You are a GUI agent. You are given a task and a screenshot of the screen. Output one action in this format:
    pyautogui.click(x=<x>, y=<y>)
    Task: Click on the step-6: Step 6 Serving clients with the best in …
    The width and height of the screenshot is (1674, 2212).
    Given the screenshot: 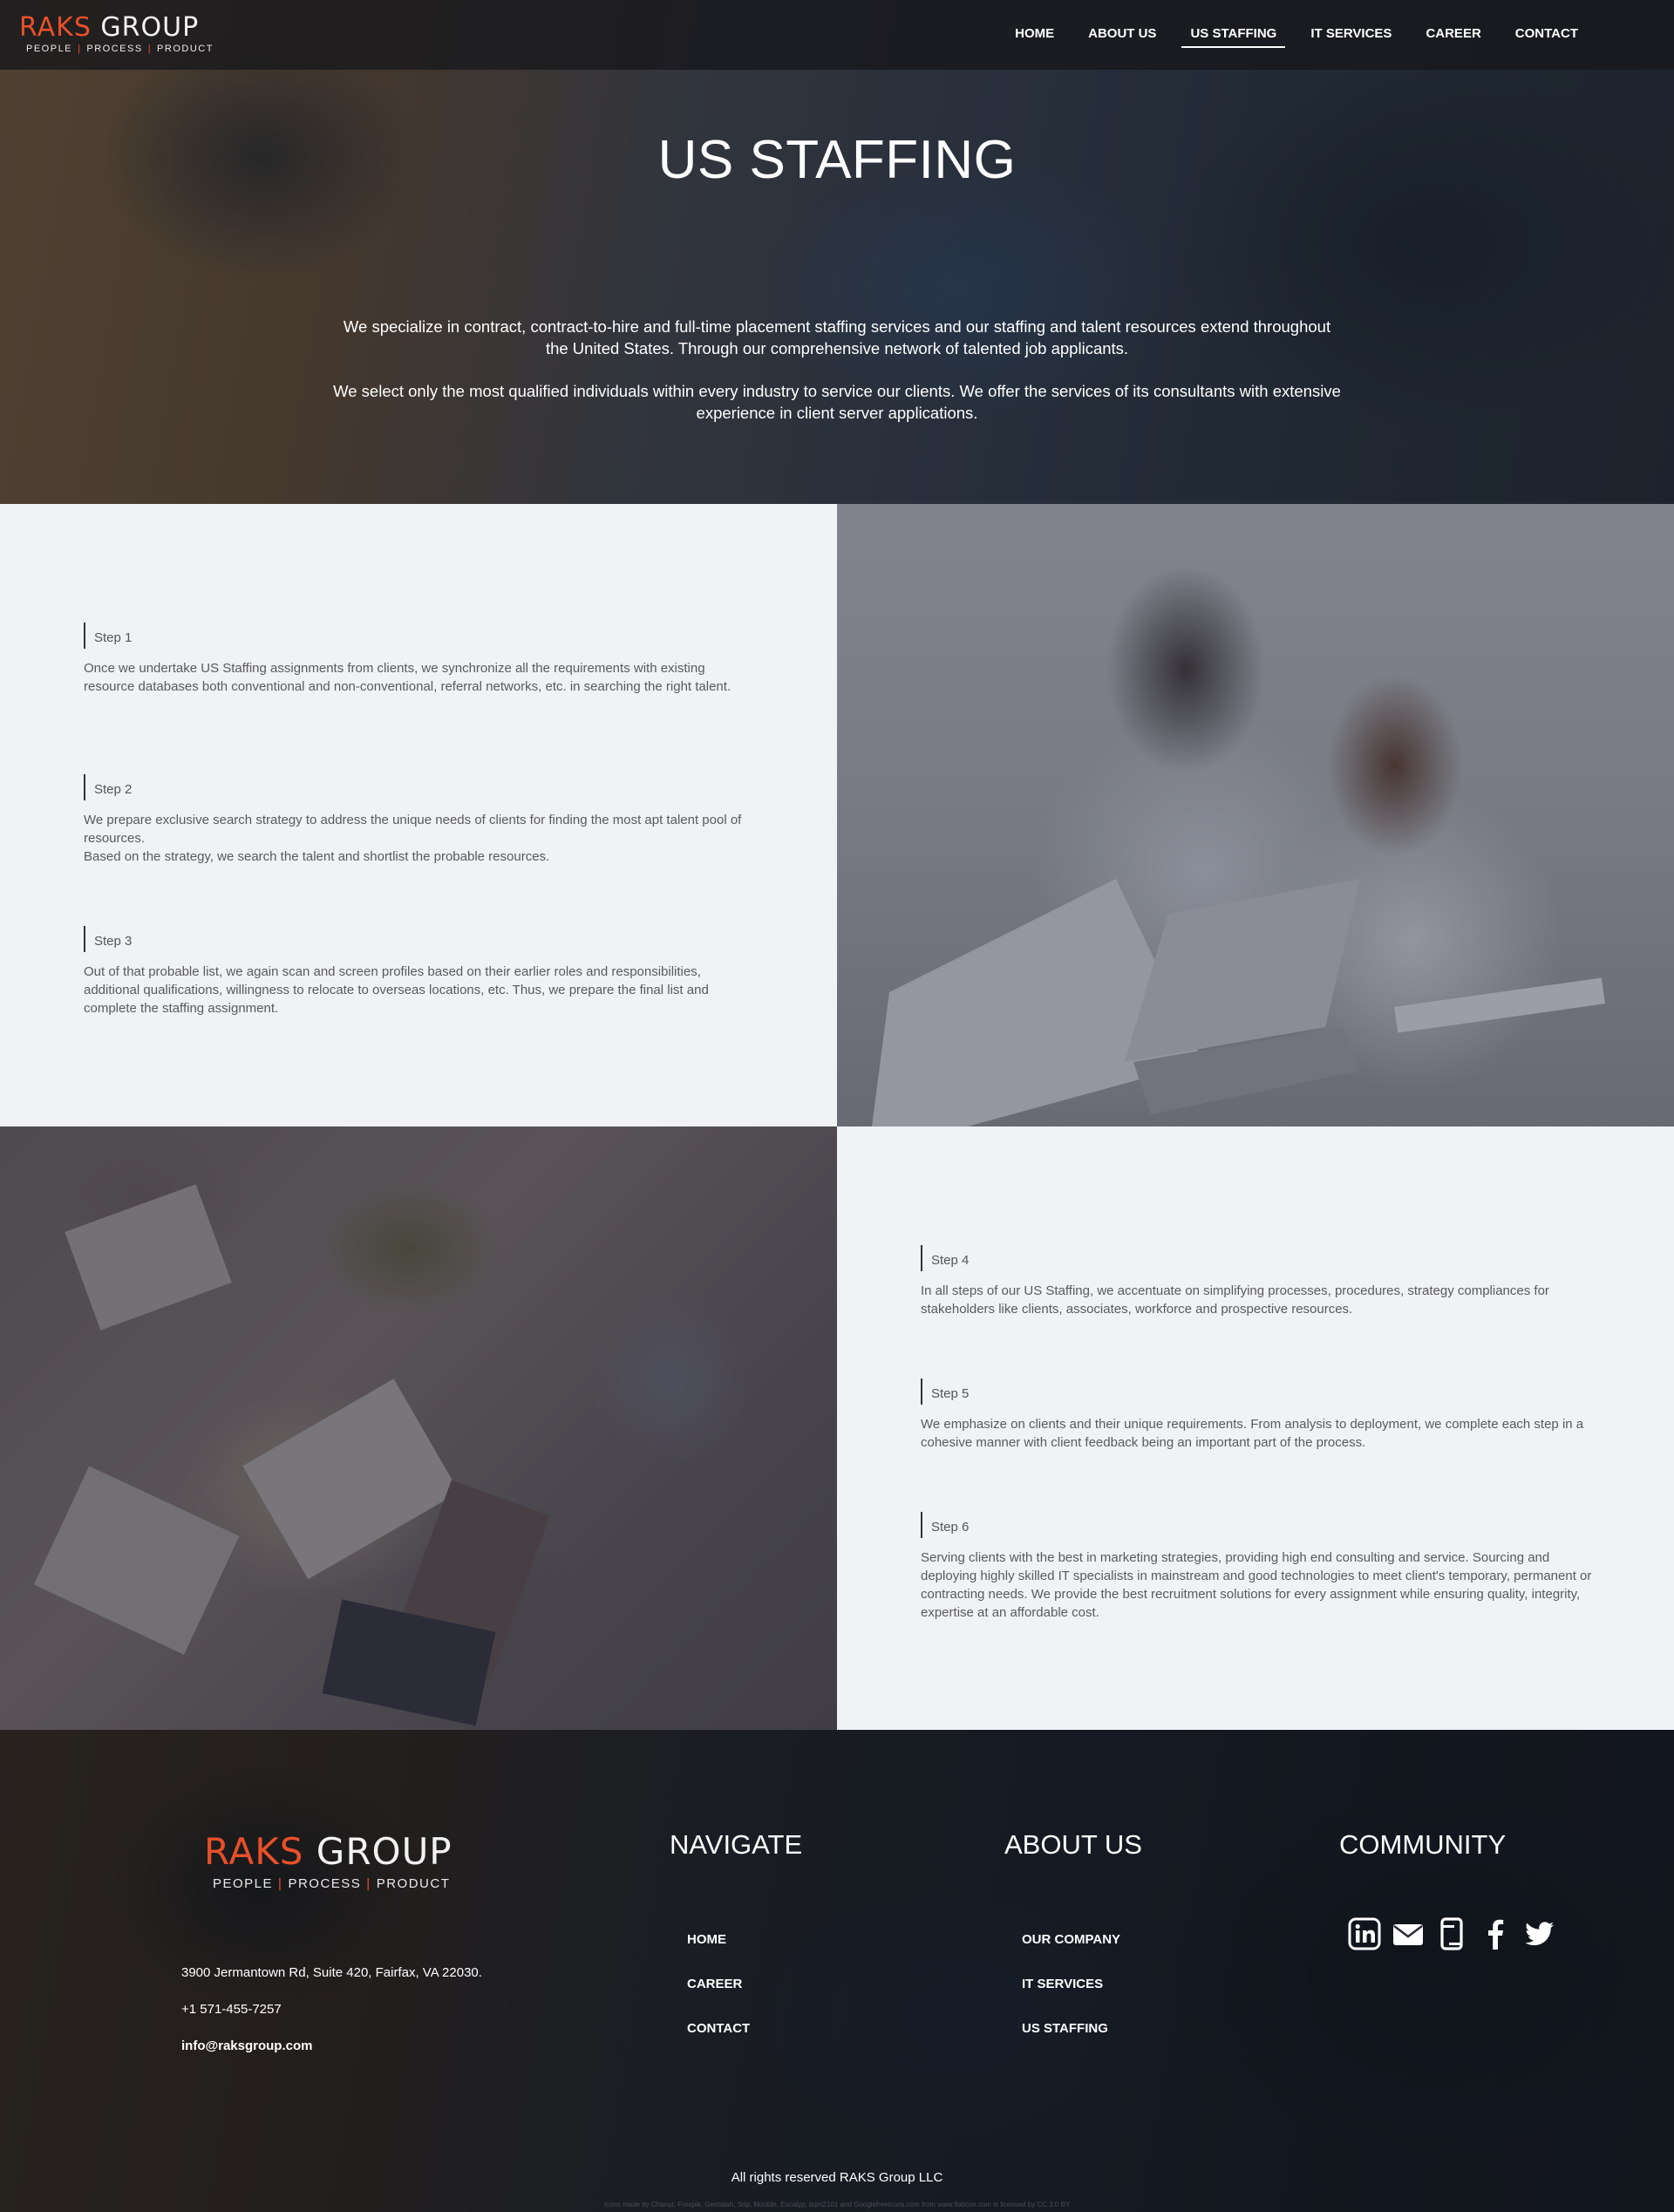 What is the action you would take?
    pyautogui.click(x=1261, y=1567)
    